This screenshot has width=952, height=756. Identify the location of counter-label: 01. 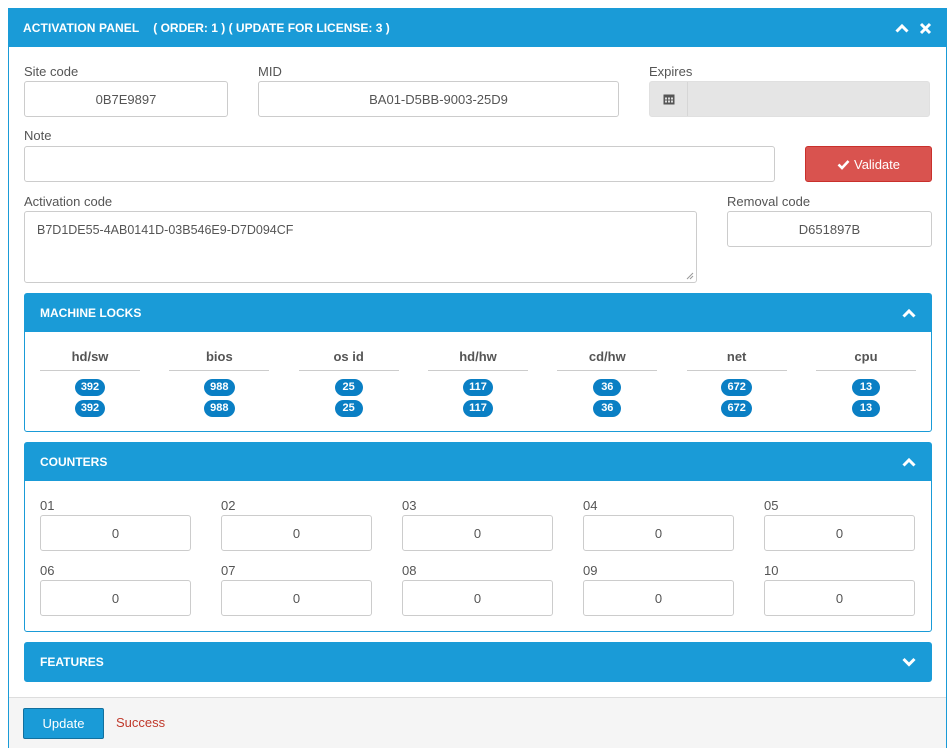
(47, 505).